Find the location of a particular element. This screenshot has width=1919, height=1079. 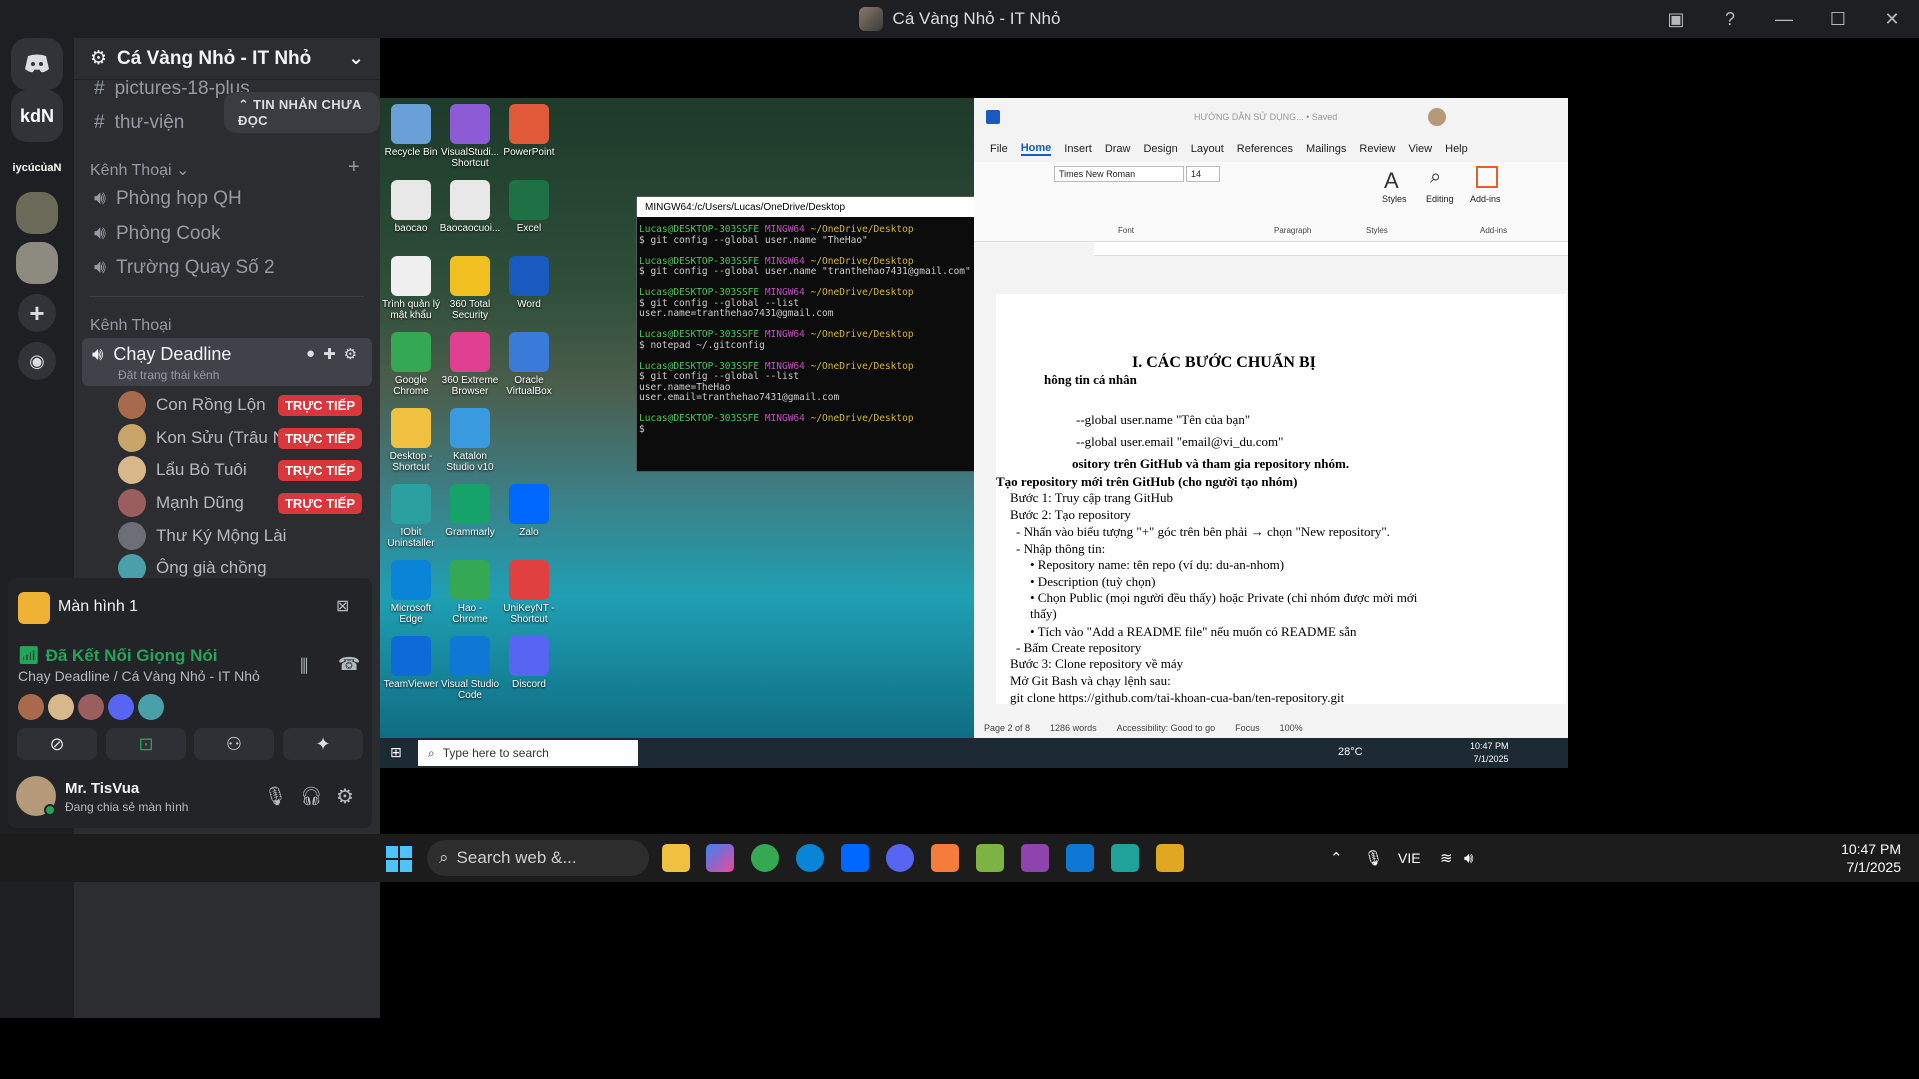

guild-header: ⚙ Cá Vàng Nhỏ - IT Nhỏ ⌄ is located at coordinates (227, 59).